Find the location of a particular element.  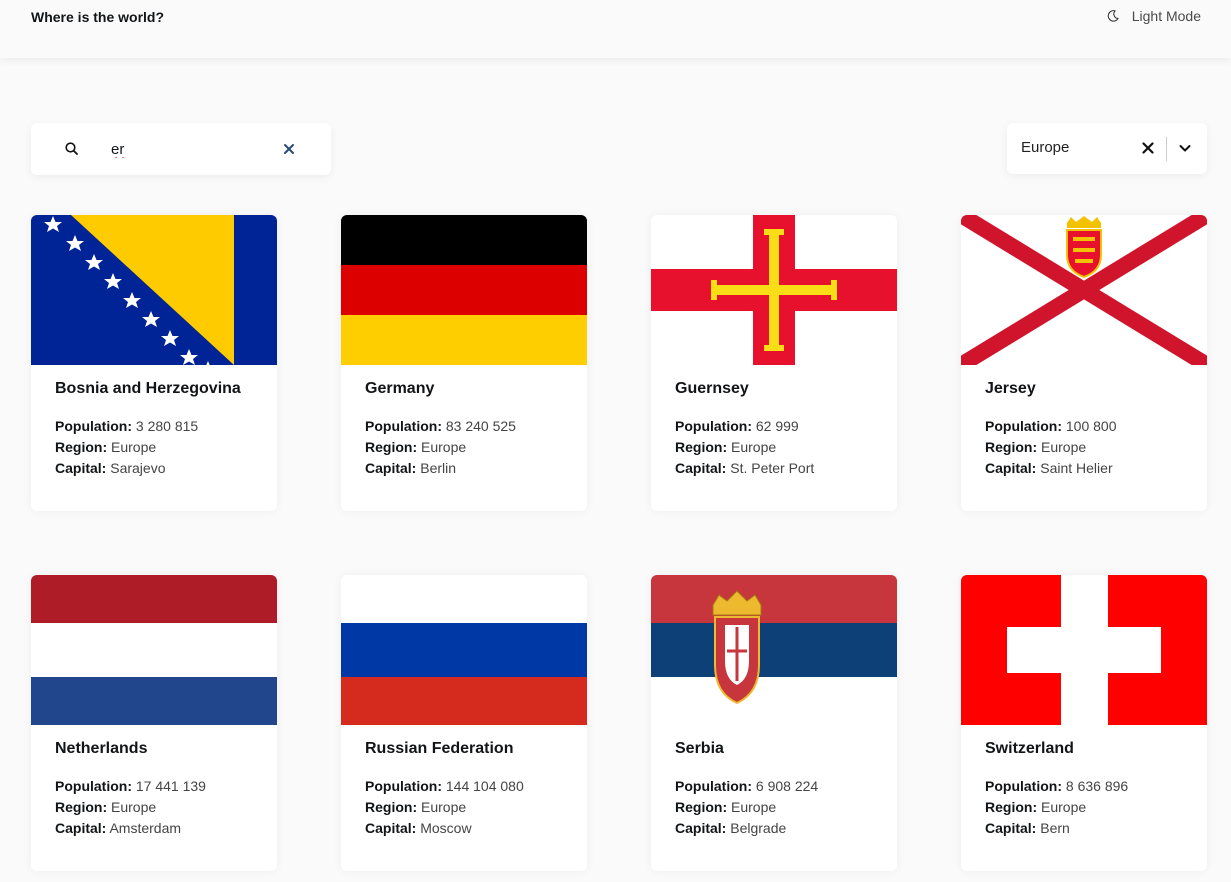

capital-value: Sarajevo is located at coordinates (138, 468).